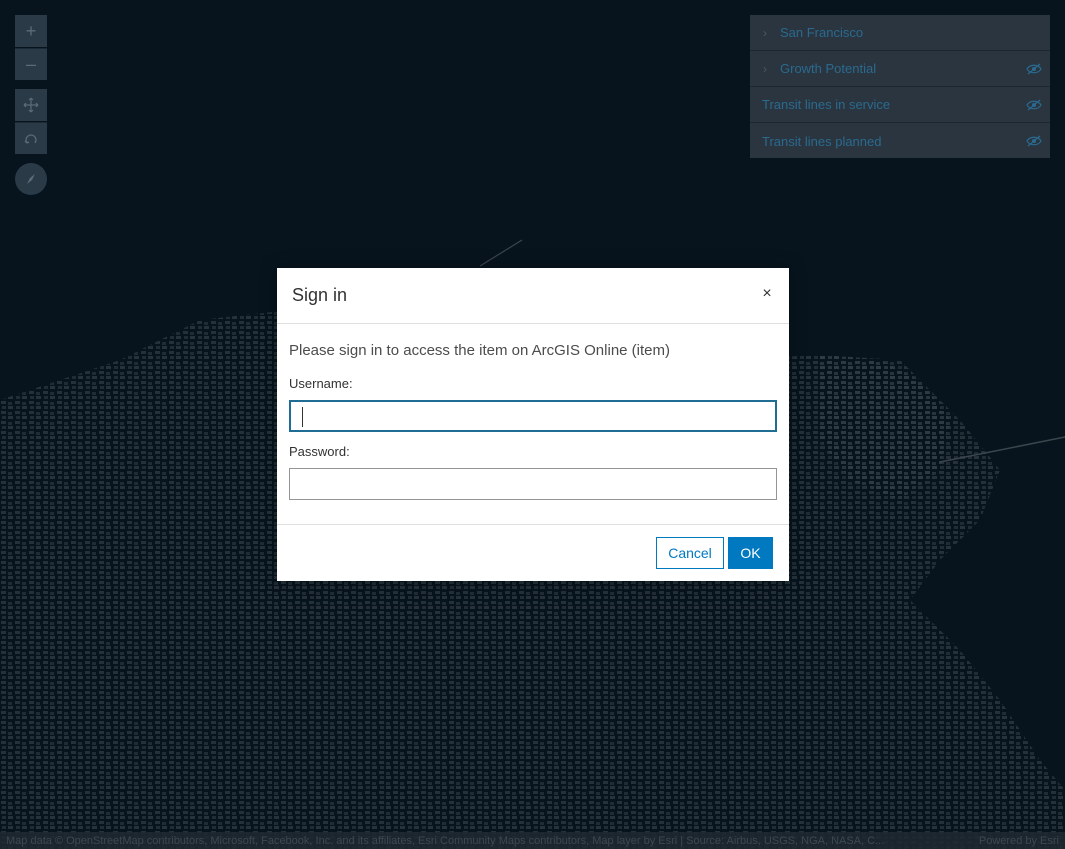 Image resolution: width=1065 pixels, height=849 pixels. I want to click on powered-by-text: Powered by Esri, so click(1019, 841).